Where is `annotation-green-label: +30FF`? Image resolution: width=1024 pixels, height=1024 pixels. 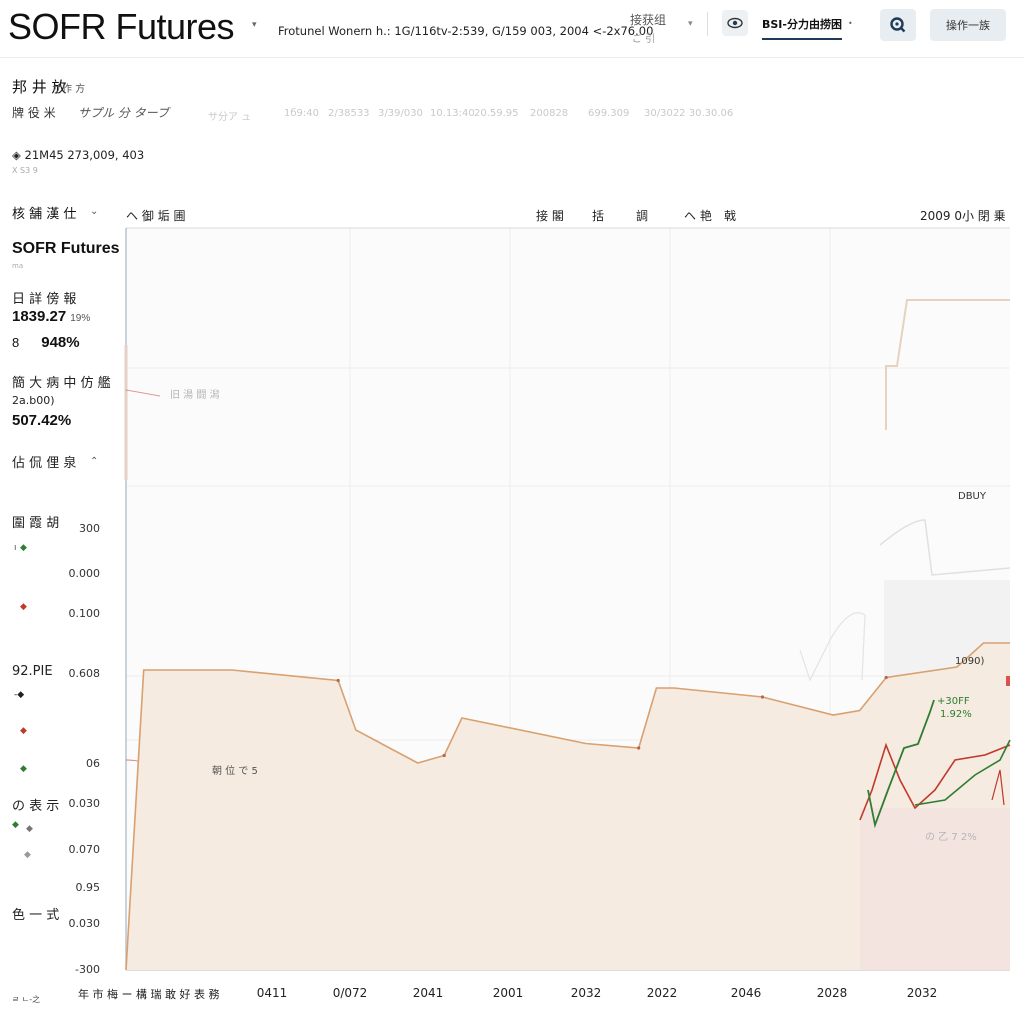 annotation-green-label: +30FF is located at coordinates (953, 701).